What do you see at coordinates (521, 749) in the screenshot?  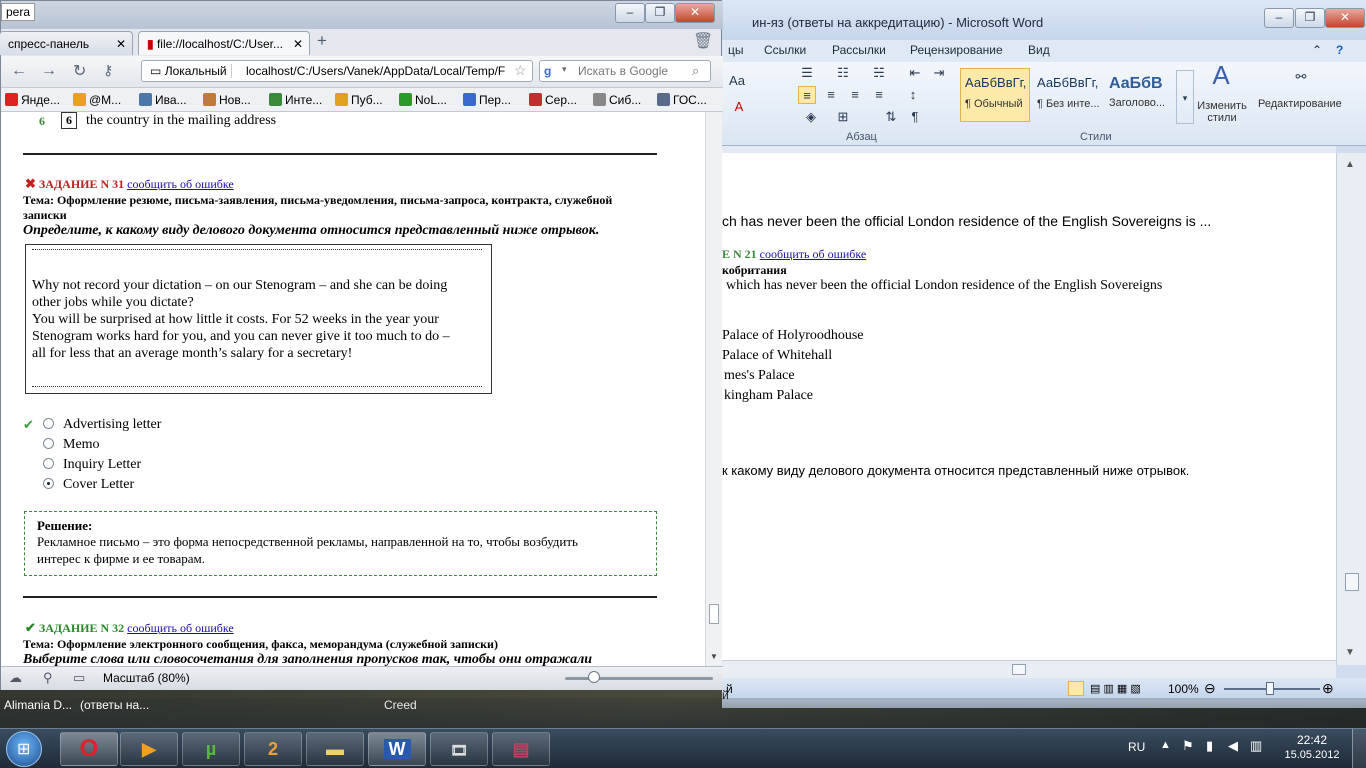 I see `winrar-taskbar-icon: ▤` at bounding box center [521, 749].